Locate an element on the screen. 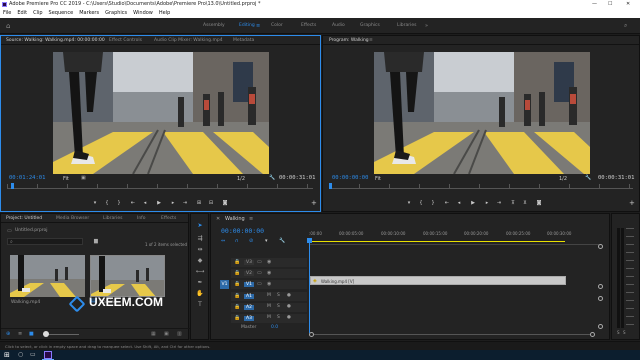  workspace-editing: Editing is located at coordinates (247, 26).